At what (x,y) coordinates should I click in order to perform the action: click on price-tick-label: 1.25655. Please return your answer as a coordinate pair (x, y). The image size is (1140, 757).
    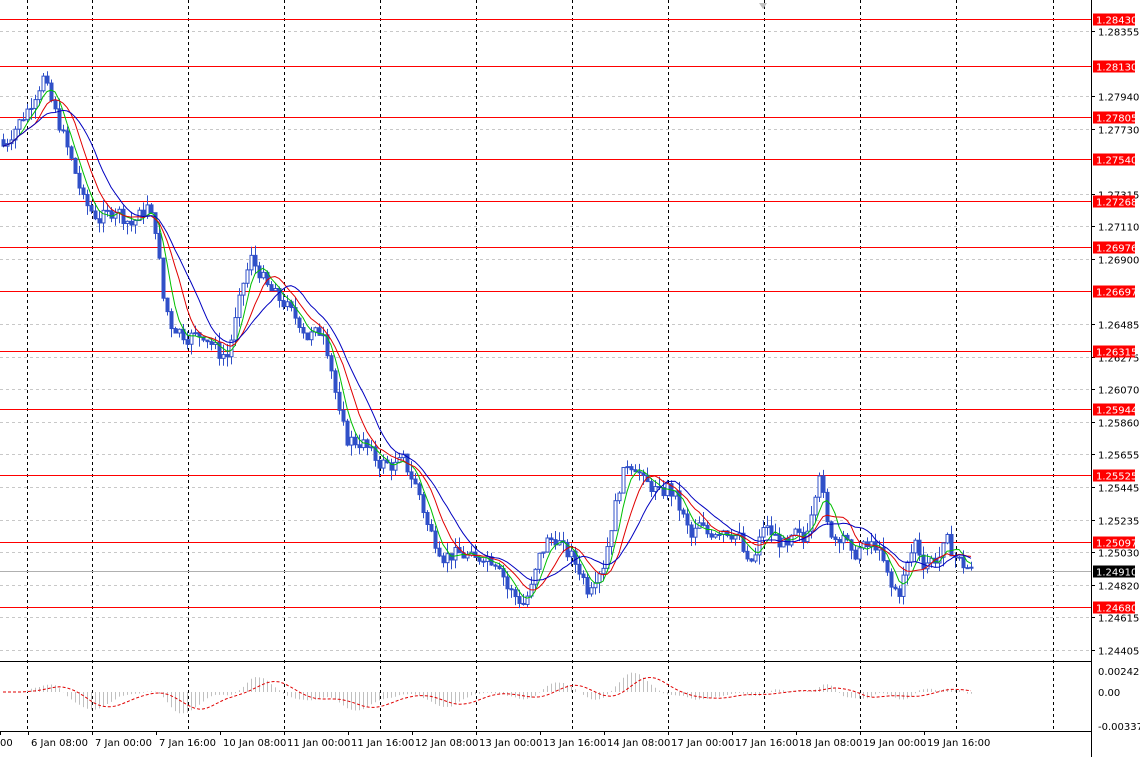
    Looking at the image, I should click on (1118, 456).